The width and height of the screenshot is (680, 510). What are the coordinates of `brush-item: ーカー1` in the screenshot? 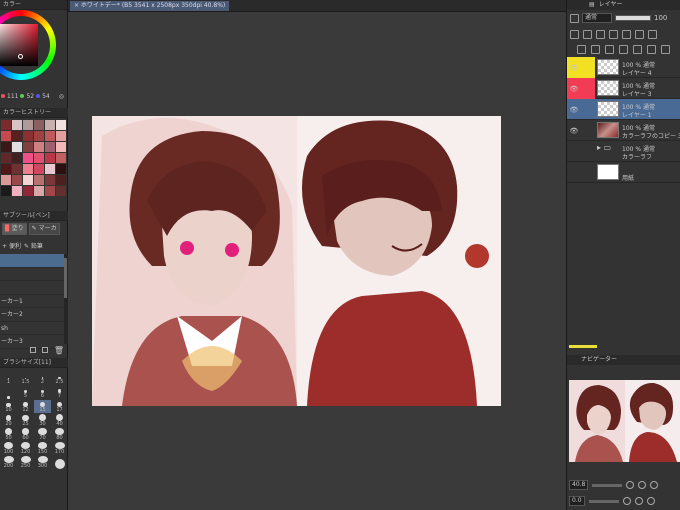 It's located at (32, 301).